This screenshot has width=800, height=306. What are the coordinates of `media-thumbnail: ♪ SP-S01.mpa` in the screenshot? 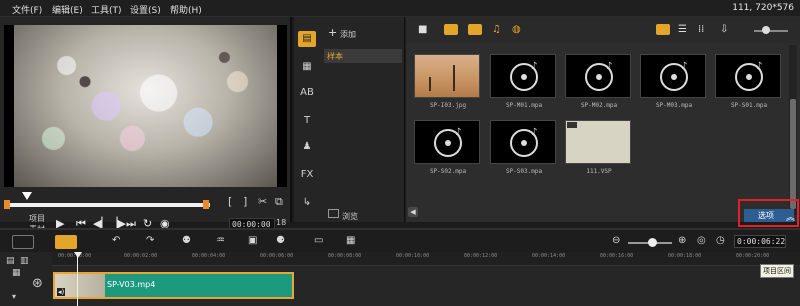 It's located at (749, 81).